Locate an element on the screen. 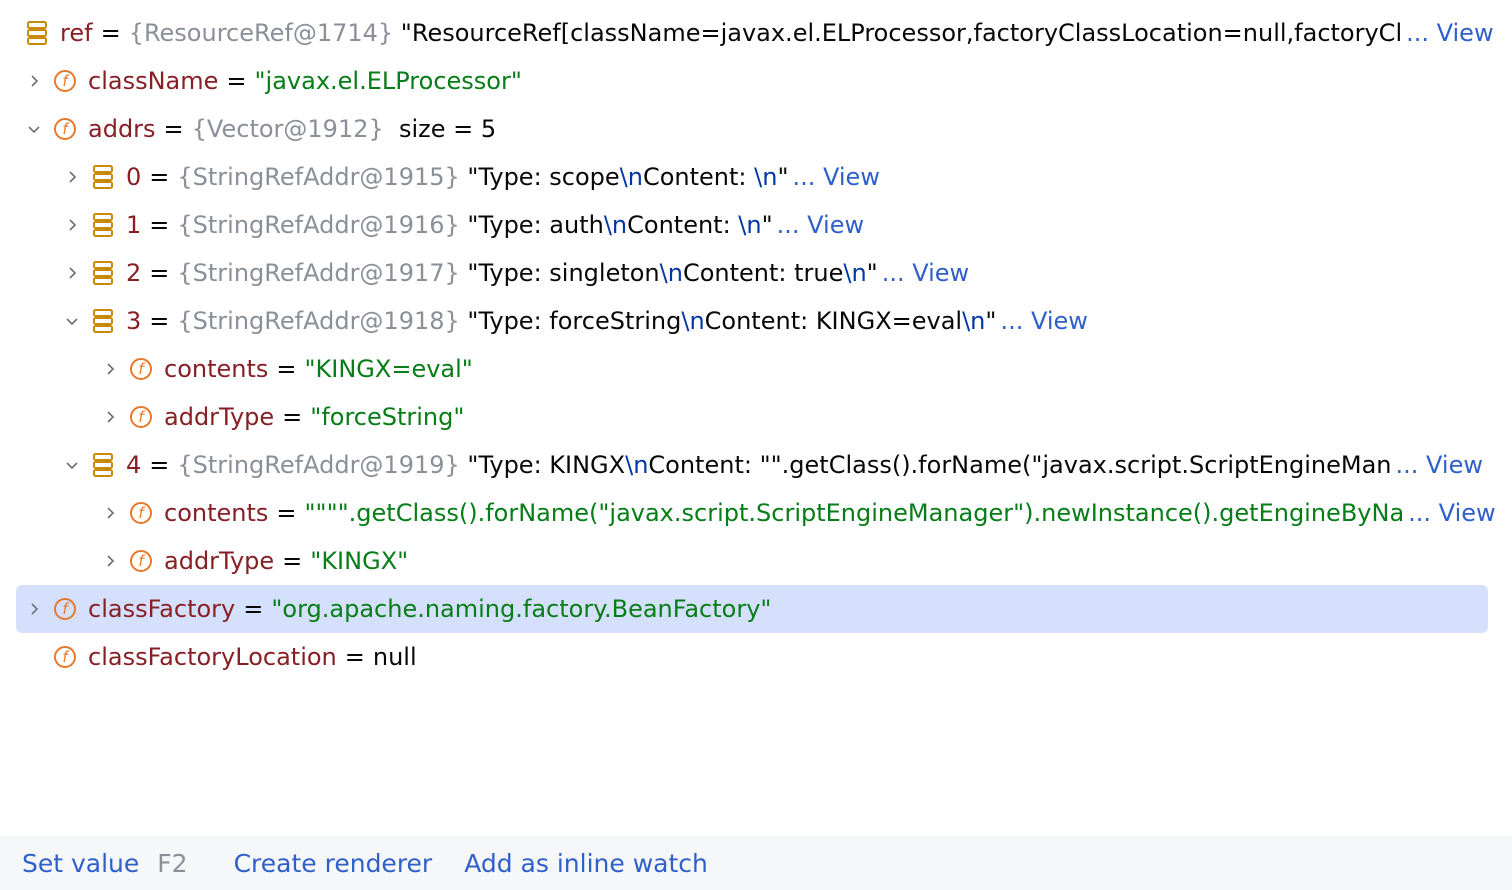  value-segment: "Type: auth is located at coordinates (531, 225).